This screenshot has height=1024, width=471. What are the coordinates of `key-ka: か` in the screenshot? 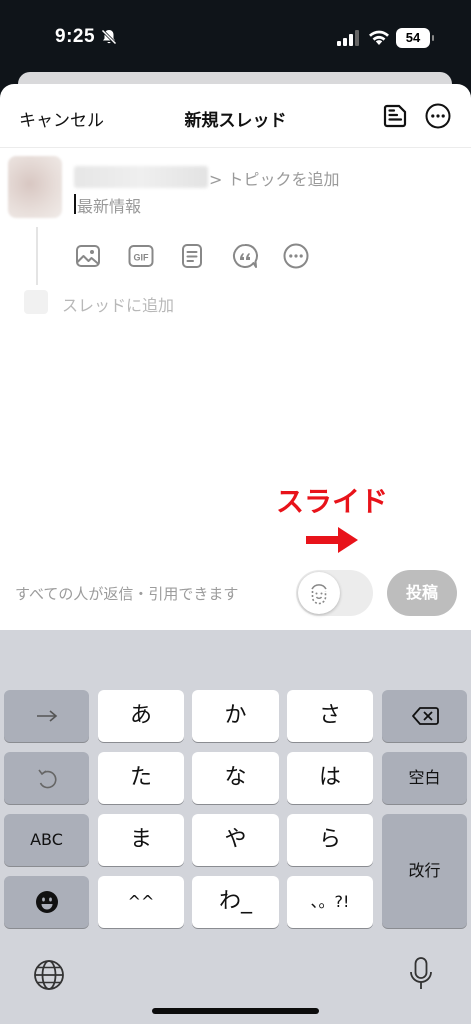 It's located at (235, 716).